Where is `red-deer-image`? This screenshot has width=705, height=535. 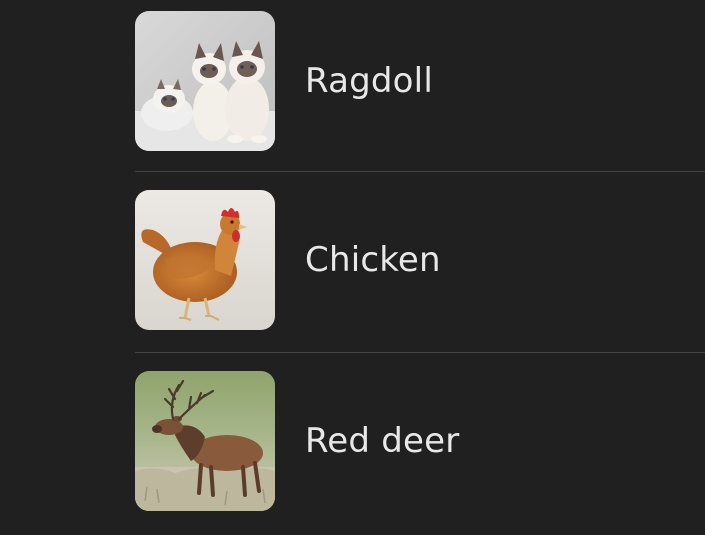 red-deer-image is located at coordinates (205, 441).